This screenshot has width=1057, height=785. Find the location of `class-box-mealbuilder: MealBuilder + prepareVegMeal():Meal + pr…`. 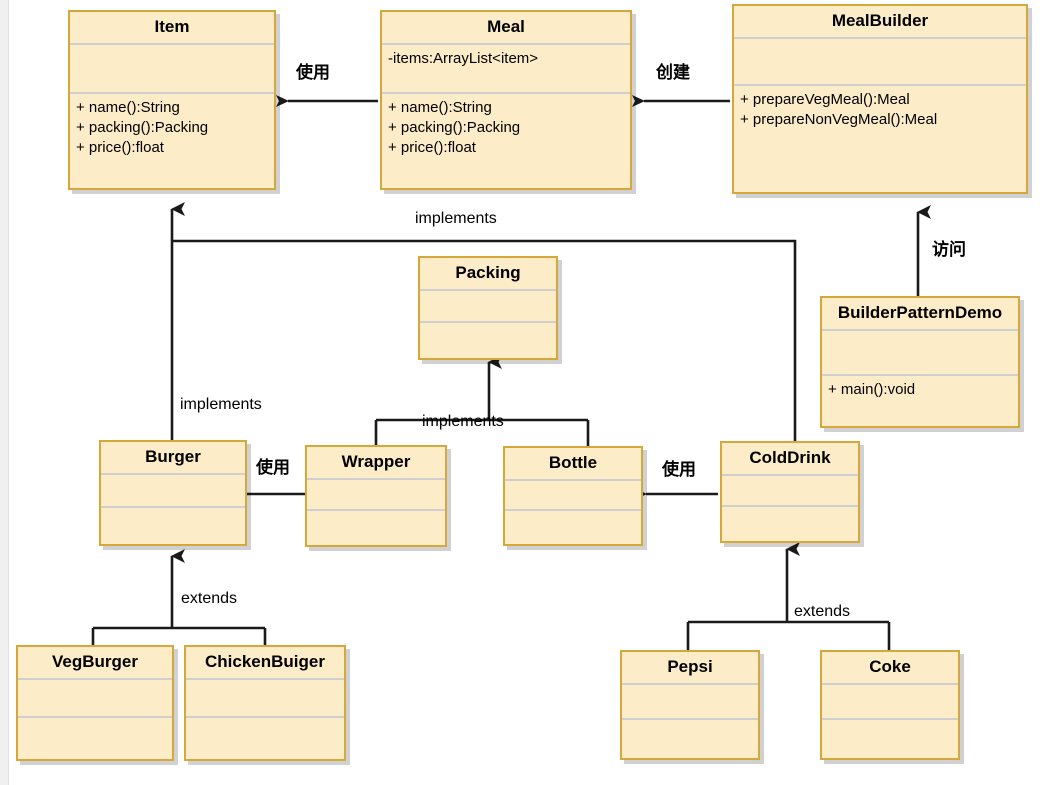

class-box-mealbuilder: MealBuilder + prepareVegMeal():Meal + pr… is located at coordinates (880, 99).